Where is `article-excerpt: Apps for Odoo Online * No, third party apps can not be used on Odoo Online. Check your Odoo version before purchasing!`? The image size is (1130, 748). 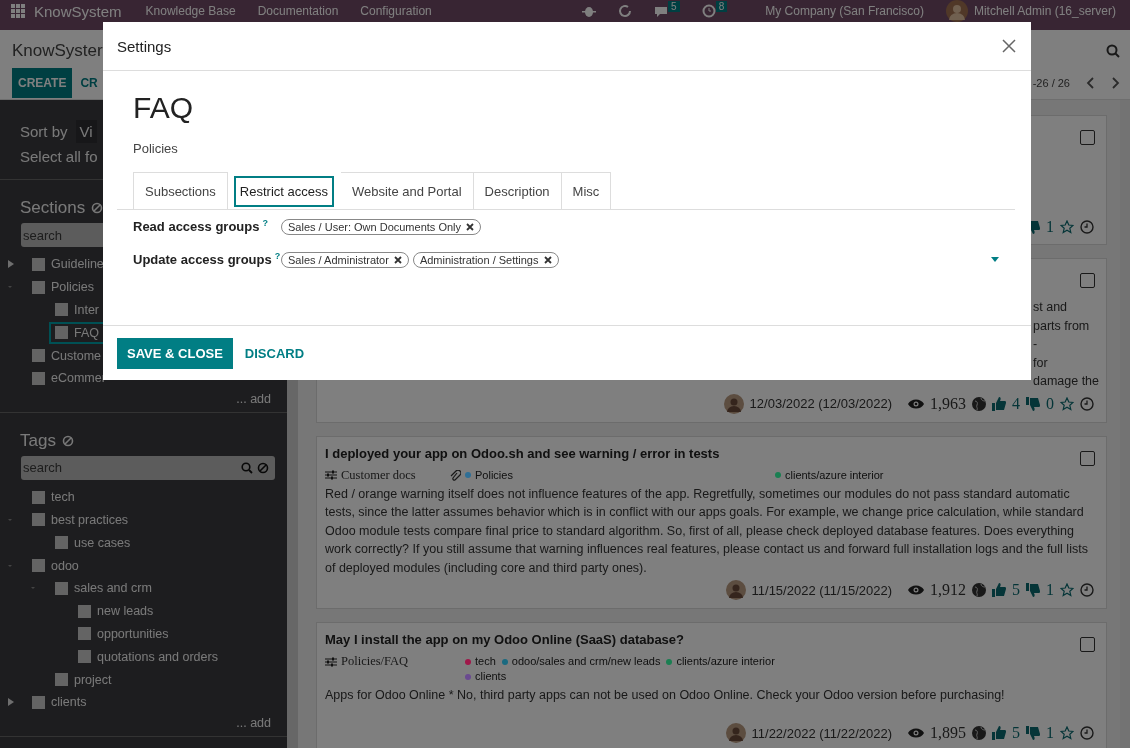
article-excerpt: Apps for Odoo Online * No, third party apps can not be used on Odoo Online. Check your Odoo version before purchasing! is located at coordinates (665, 695).